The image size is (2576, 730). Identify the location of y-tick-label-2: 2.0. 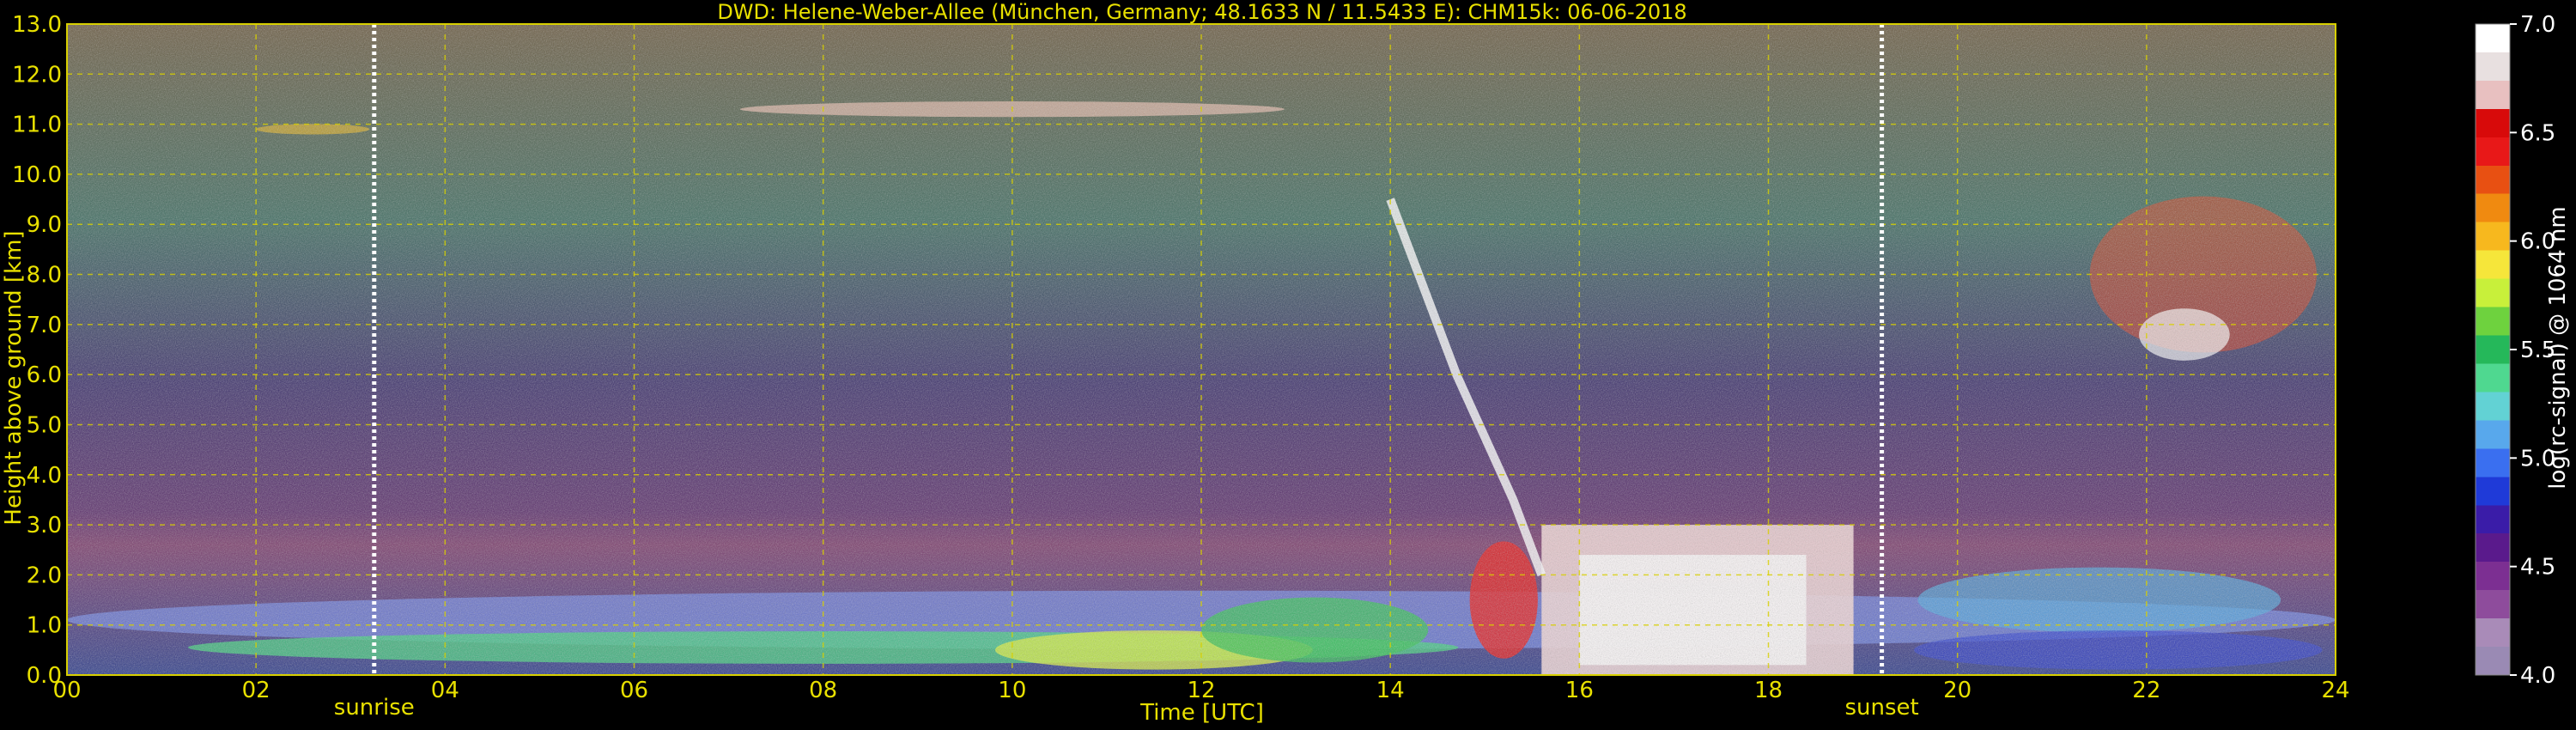
(44, 575).